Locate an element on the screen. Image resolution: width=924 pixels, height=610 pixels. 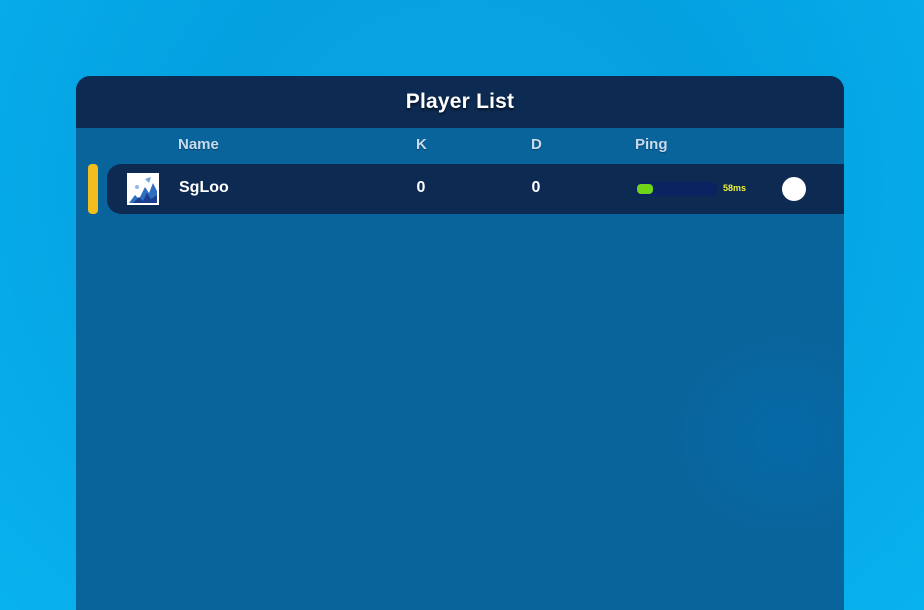
panel-title: Player List is located at coordinates (460, 101).